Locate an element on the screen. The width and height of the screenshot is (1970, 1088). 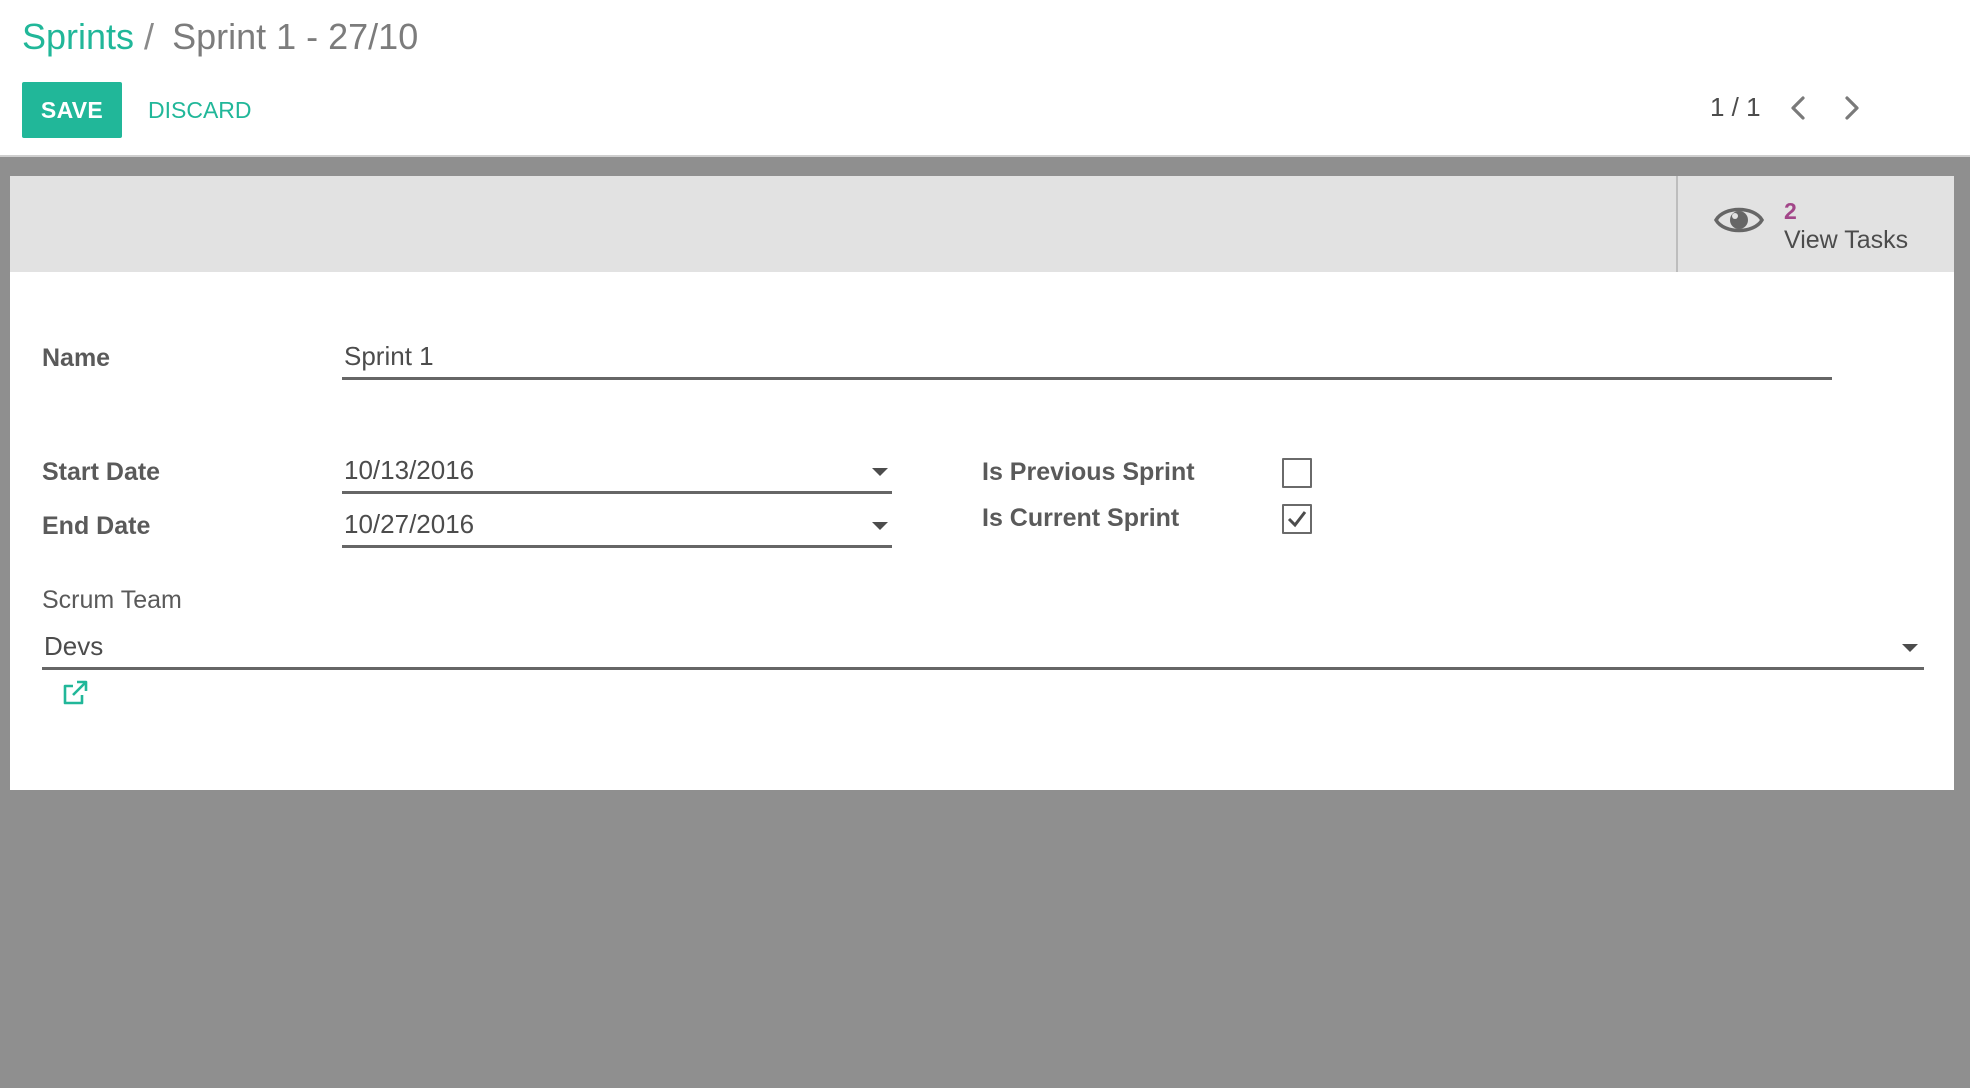
breadcrumb: Sprints / Sprint 1 - 27/10 is located at coordinates (220, 37).